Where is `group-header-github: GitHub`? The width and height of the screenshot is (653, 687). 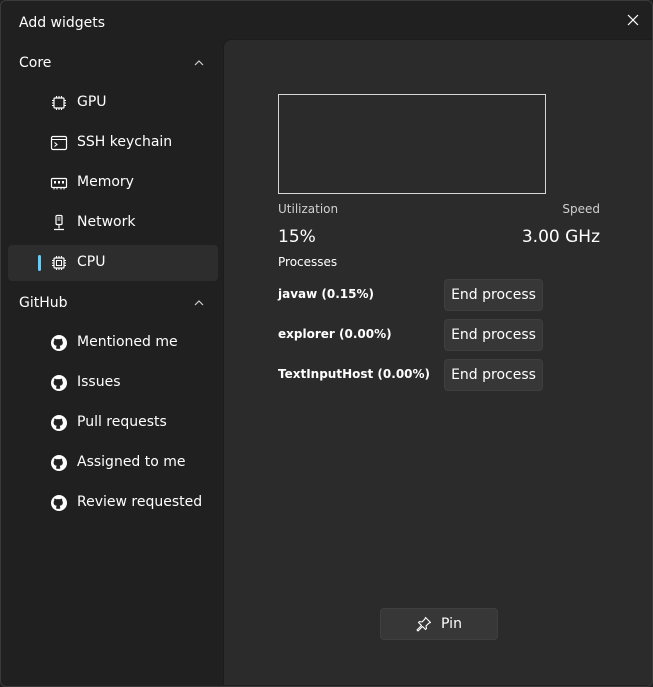 group-header-github: GitHub is located at coordinates (112, 303).